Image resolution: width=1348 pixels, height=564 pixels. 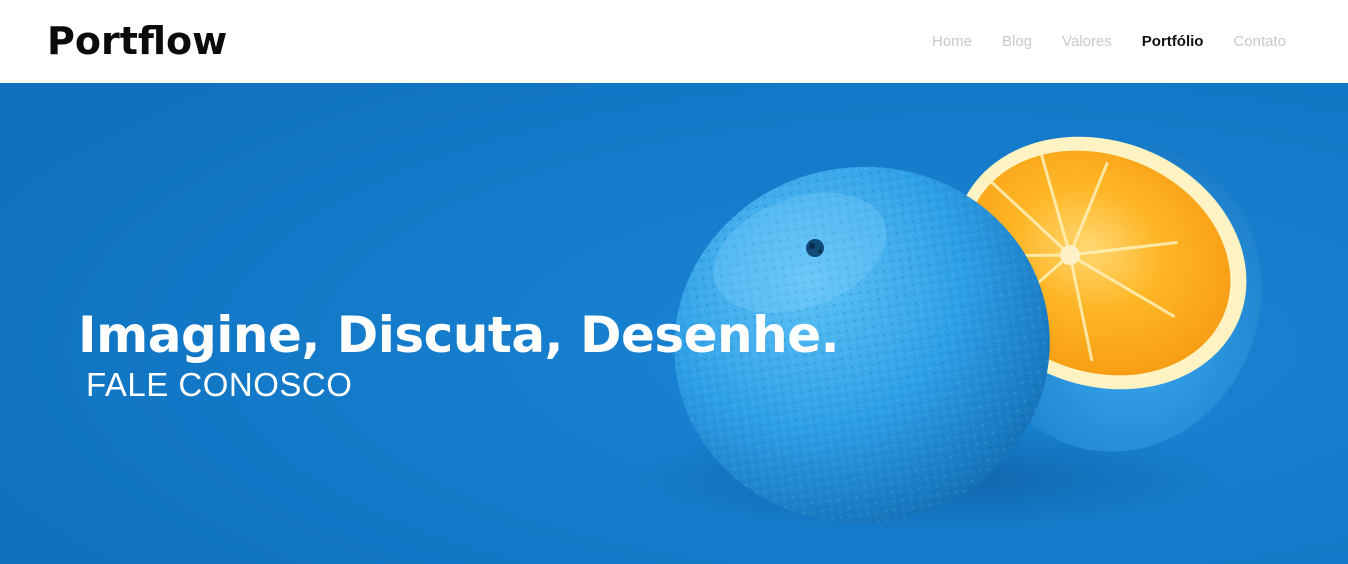 What do you see at coordinates (1017, 42) in the screenshot?
I see `nav-item-blog: Blog` at bounding box center [1017, 42].